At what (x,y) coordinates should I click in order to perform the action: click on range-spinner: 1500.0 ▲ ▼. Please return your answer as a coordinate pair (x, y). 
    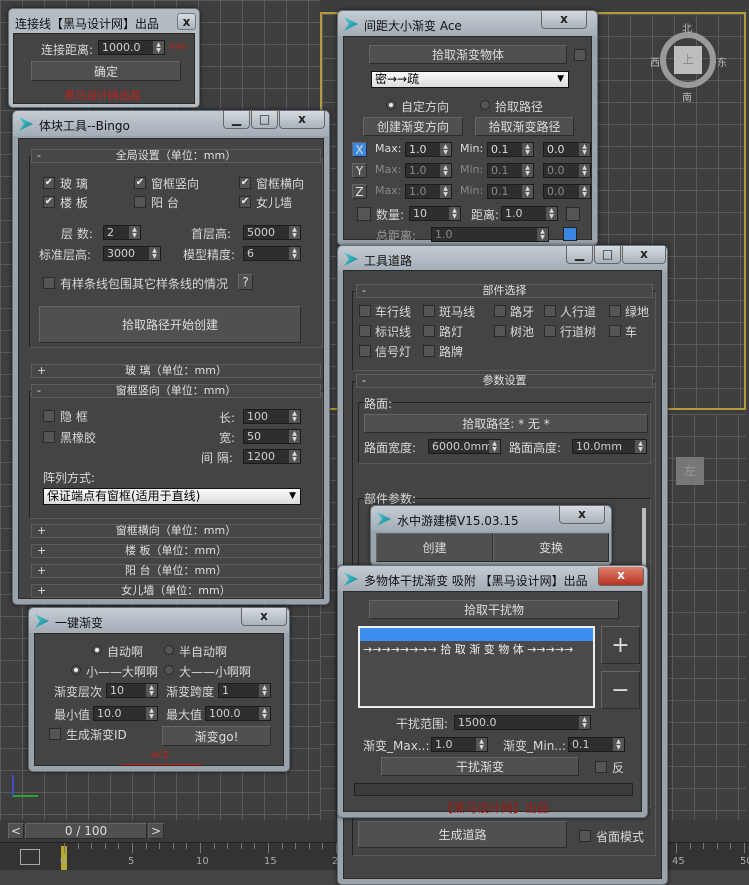
    Looking at the image, I should click on (522, 722).